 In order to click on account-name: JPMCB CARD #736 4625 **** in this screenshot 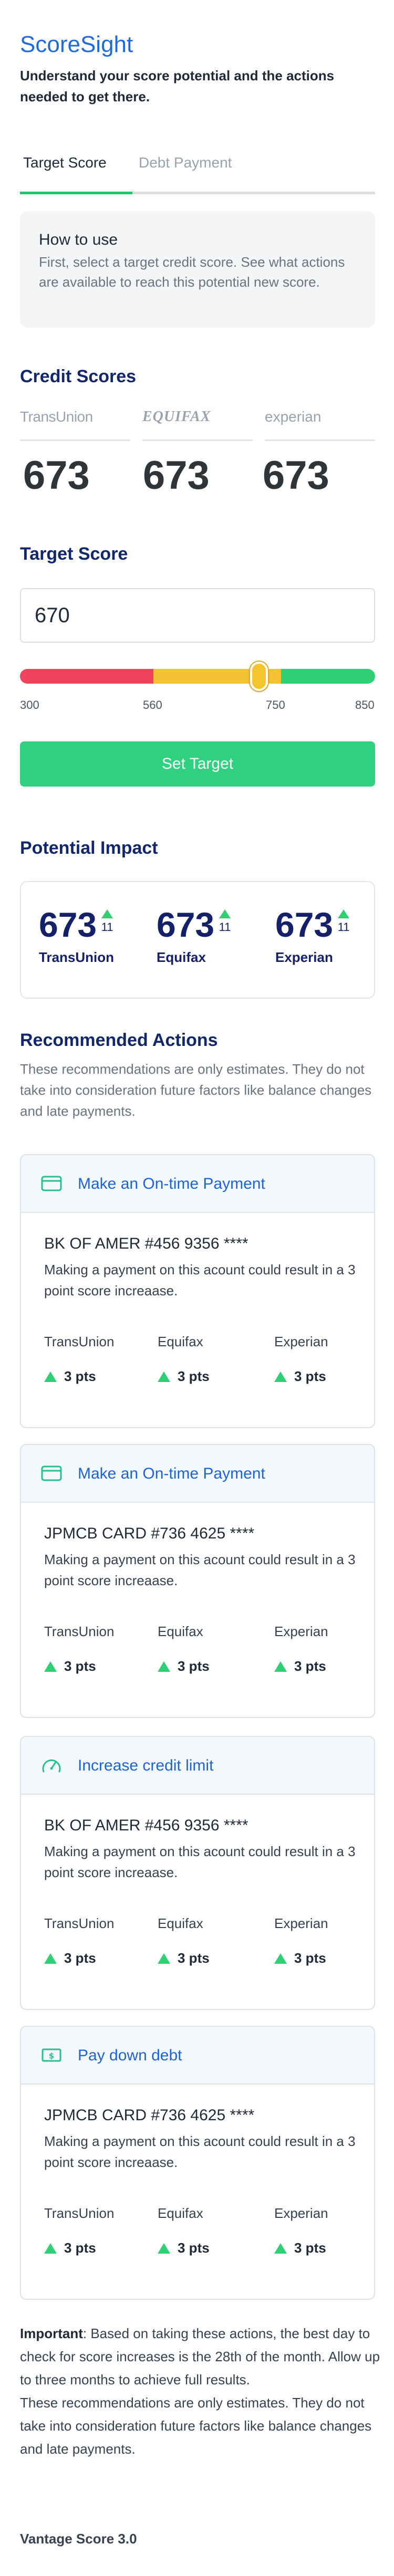, I will do `click(149, 2115)`.